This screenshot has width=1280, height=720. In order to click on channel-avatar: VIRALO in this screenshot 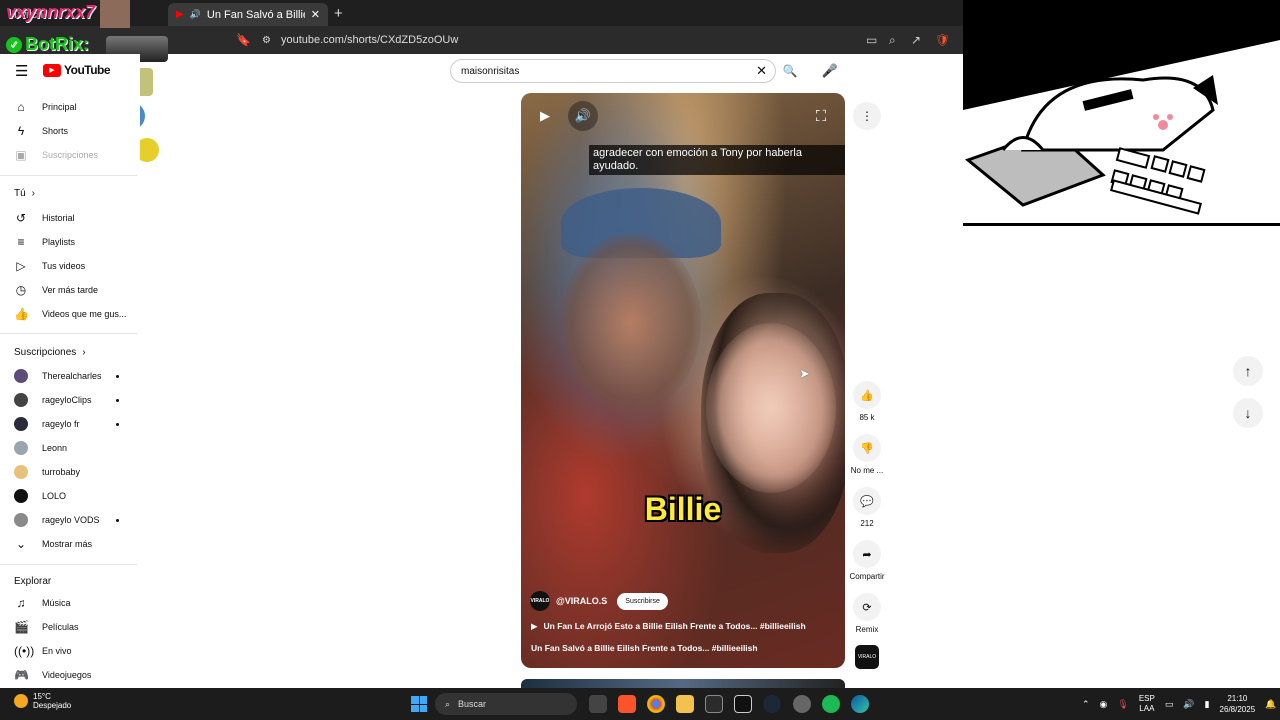, I will do `click(540, 601)`.